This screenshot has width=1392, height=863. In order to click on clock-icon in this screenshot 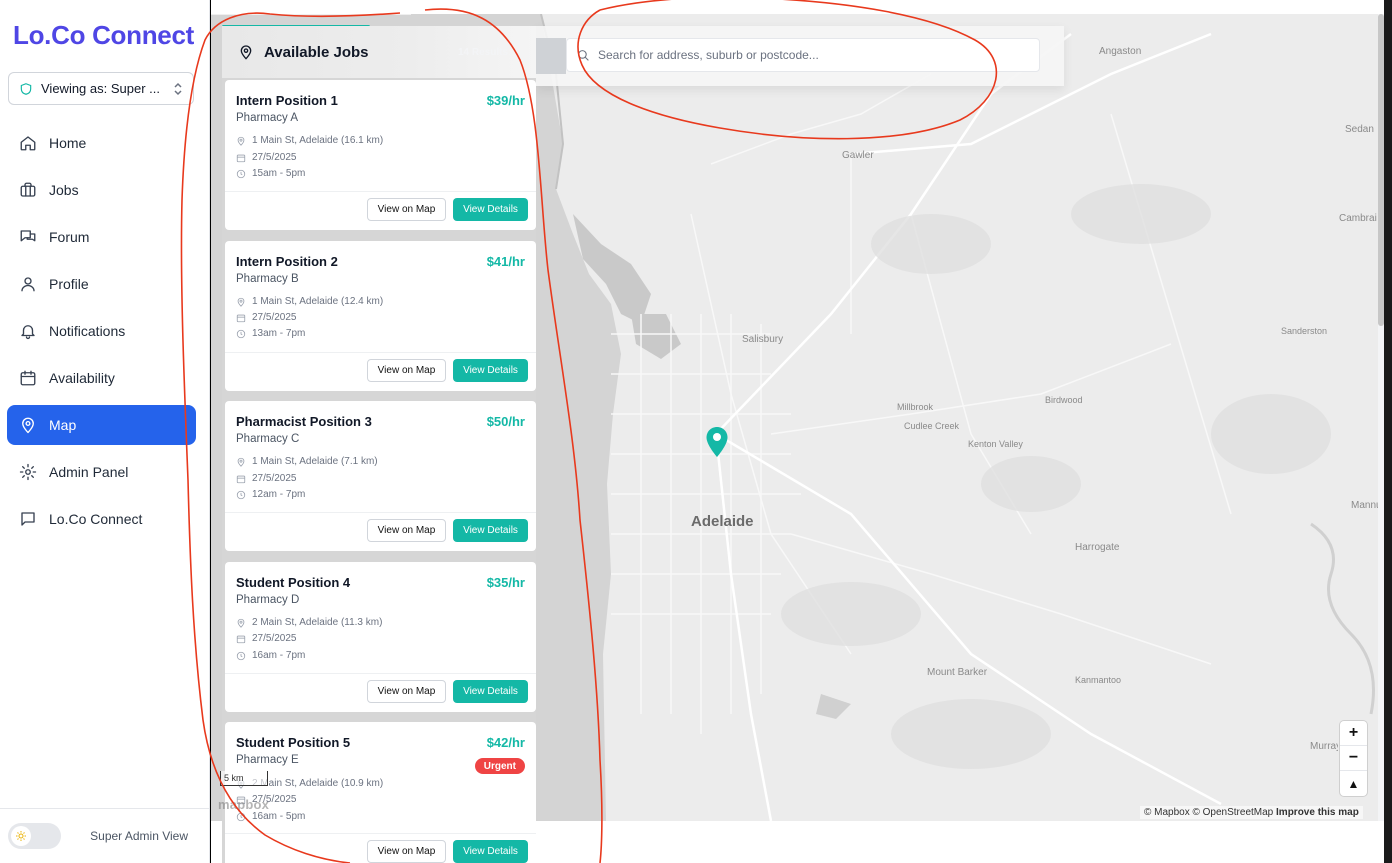, I will do `click(241, 816)`.